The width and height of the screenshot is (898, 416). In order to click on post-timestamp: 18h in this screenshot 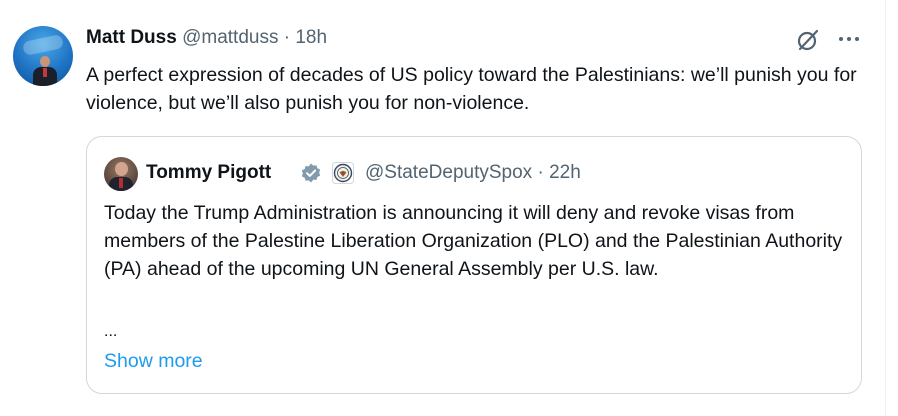, I will do `click(311, 37)`.